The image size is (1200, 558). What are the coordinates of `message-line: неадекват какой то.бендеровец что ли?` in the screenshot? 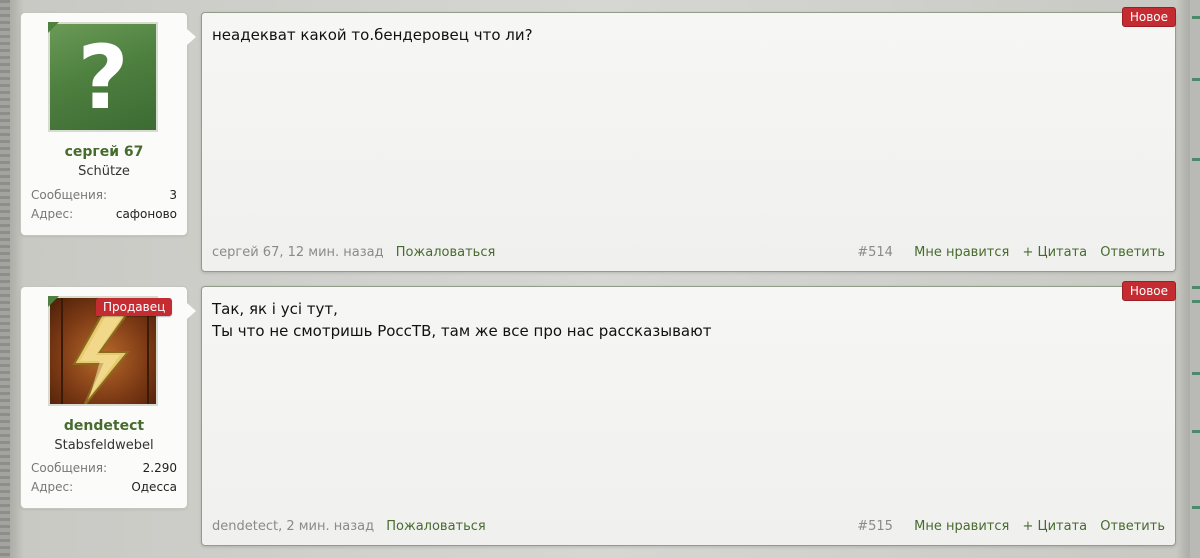 It's located at (372, 35).